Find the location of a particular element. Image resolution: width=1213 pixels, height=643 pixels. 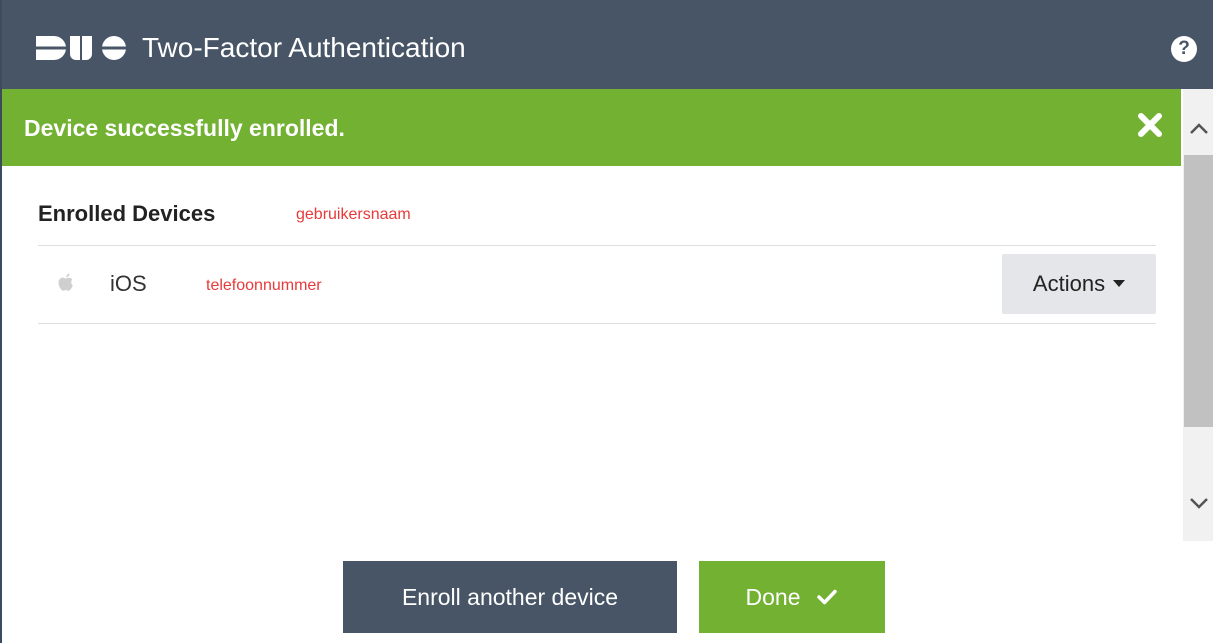

chevron-down-icon is located at coordinates (1198, 504).